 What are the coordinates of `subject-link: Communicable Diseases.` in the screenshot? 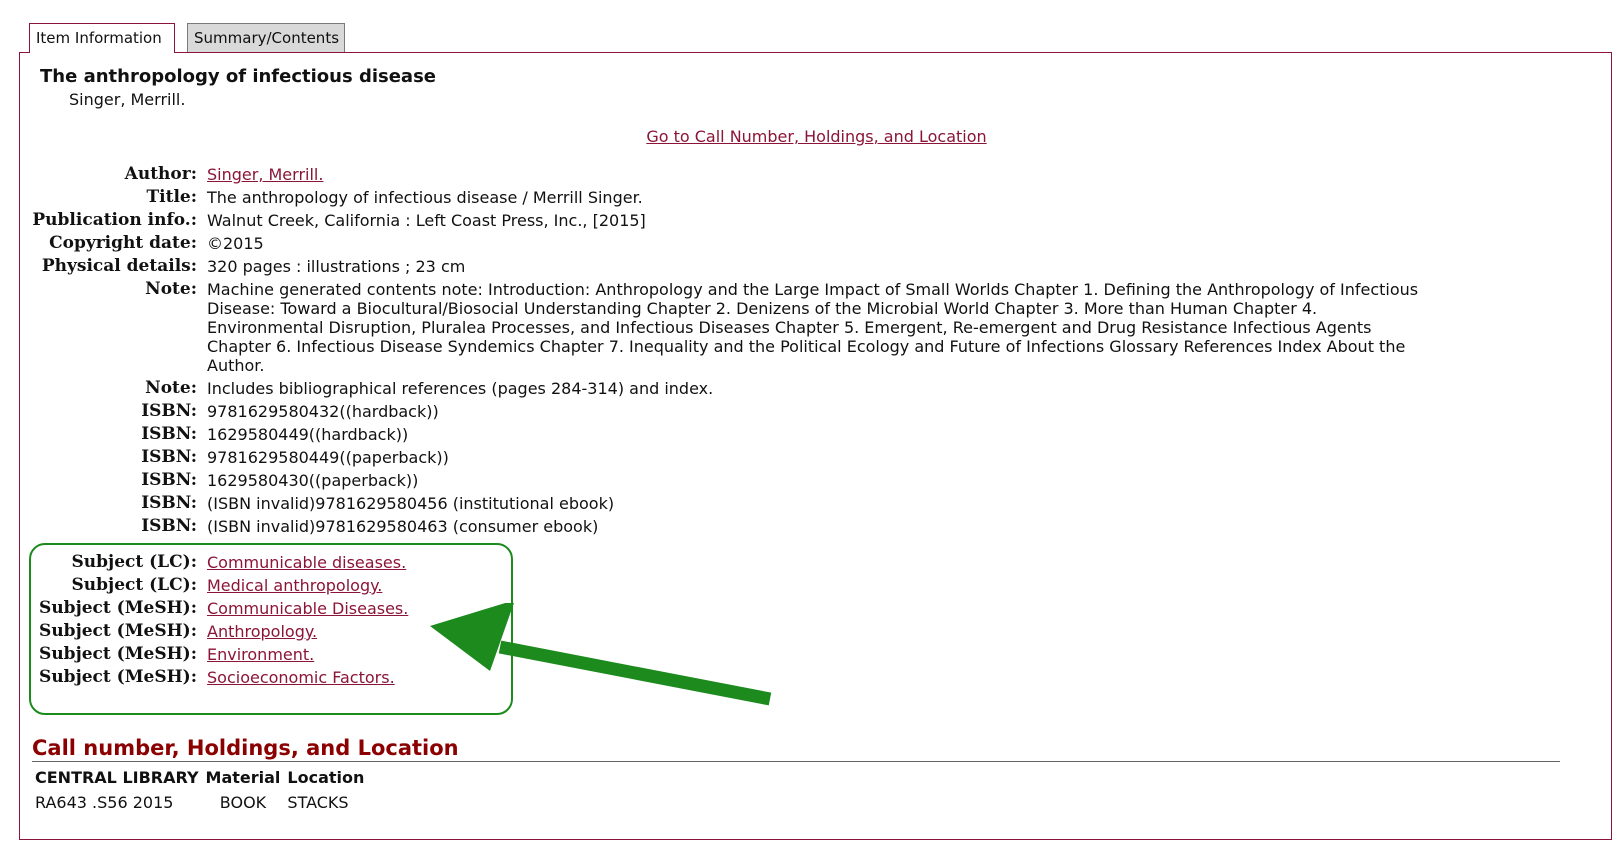 It's located at (307, 608).